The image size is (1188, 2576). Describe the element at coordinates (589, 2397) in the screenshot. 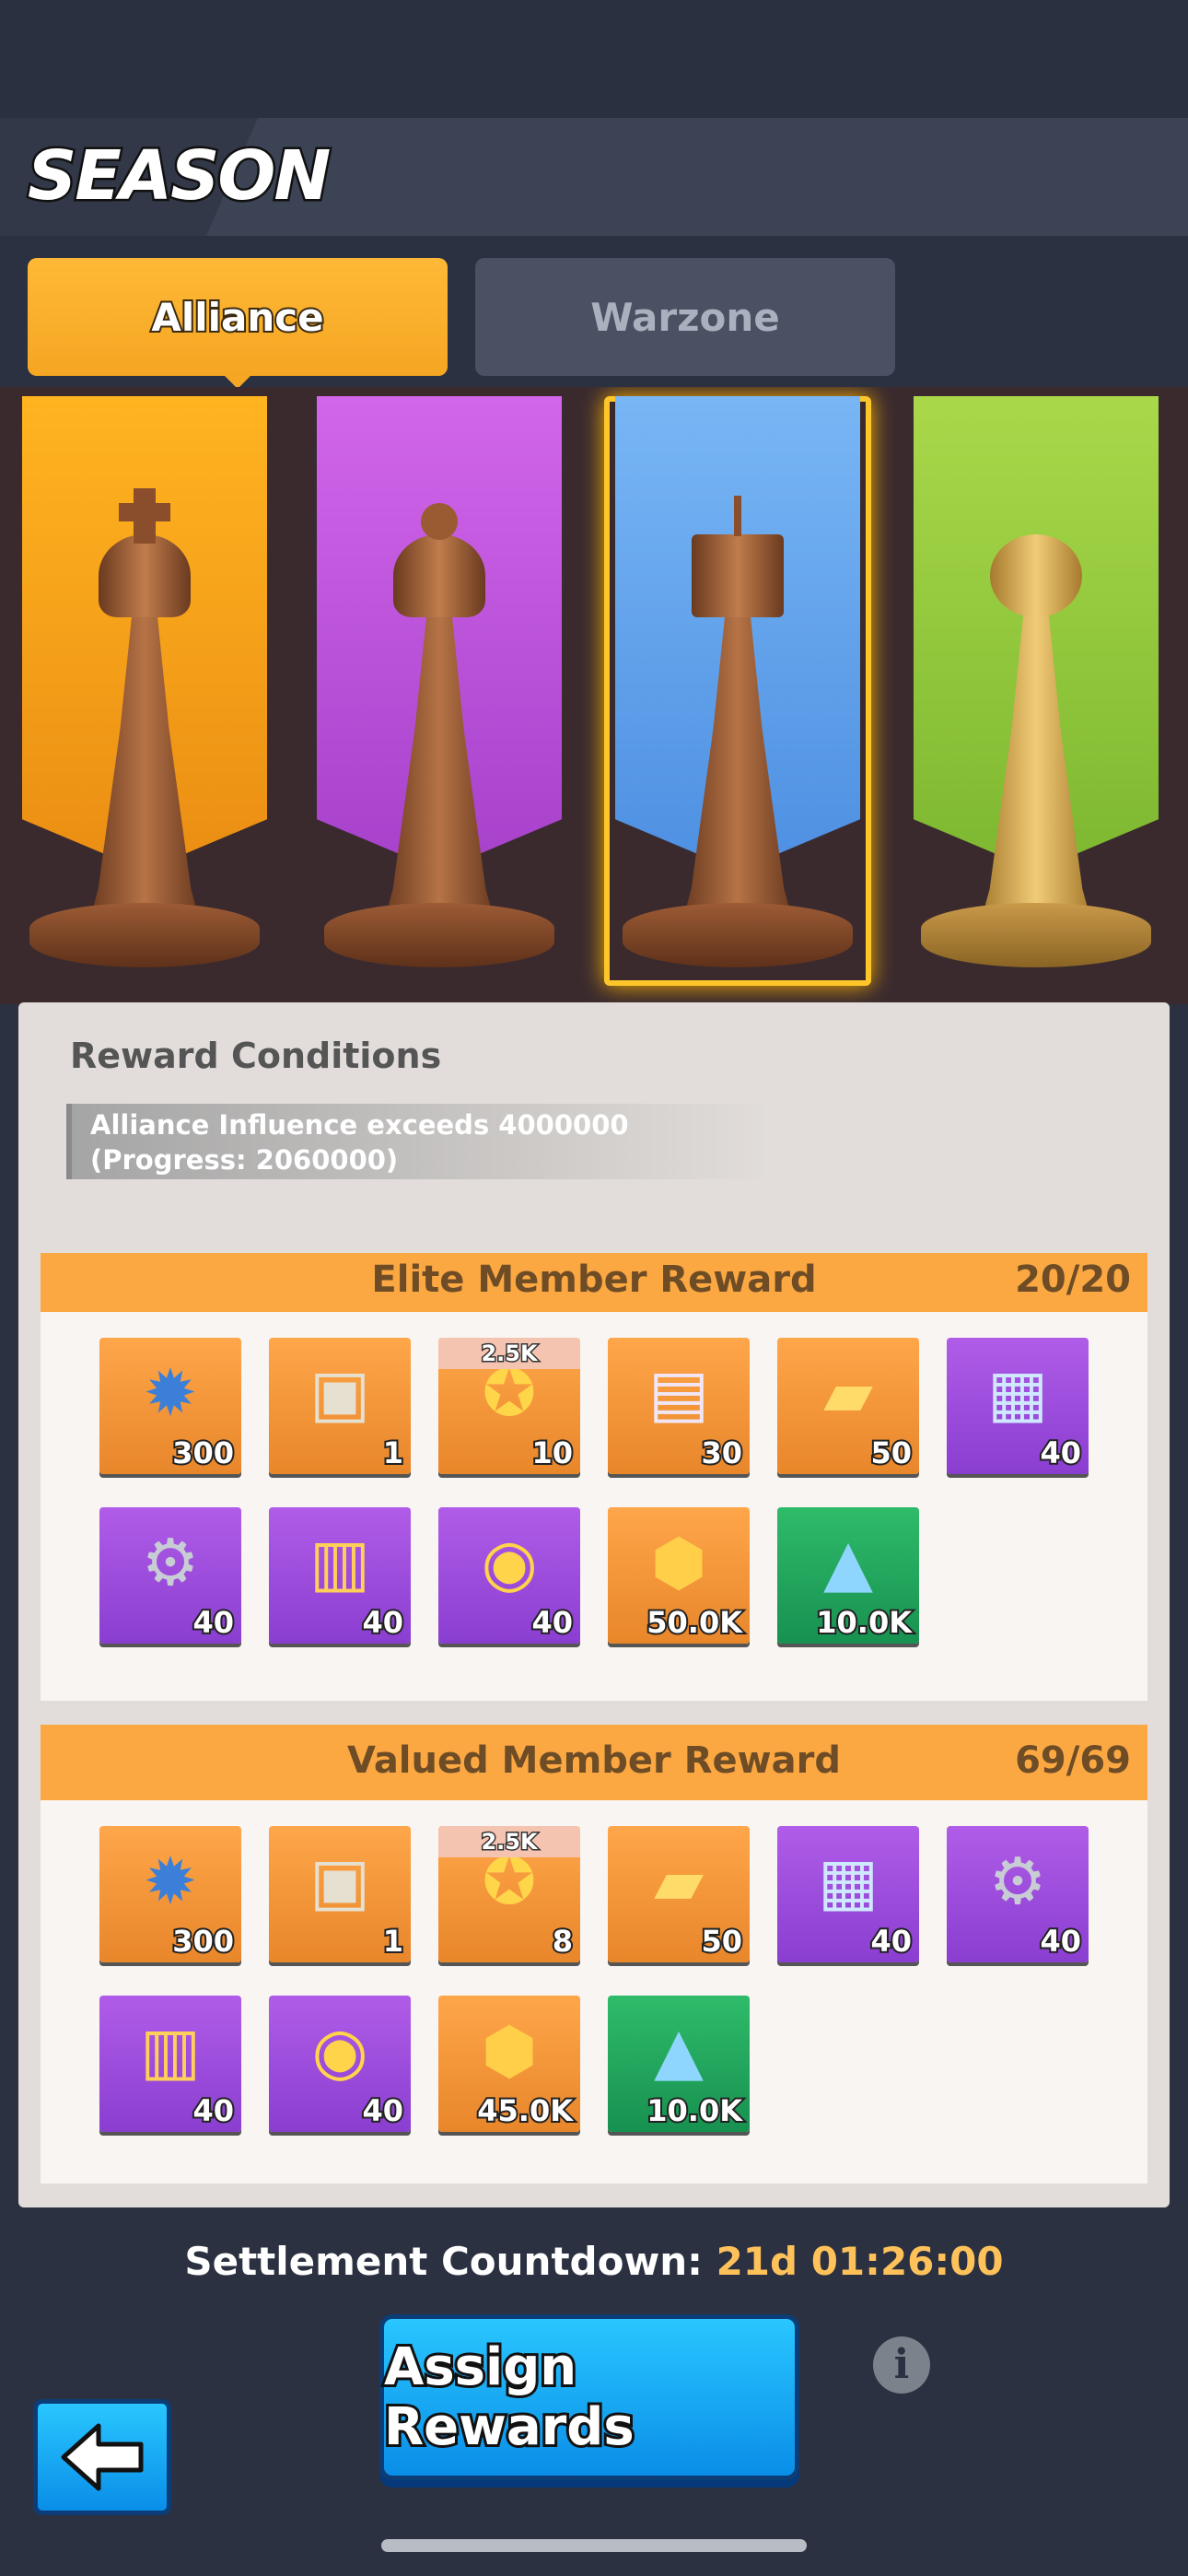

I see `assign-rewards-button: Assign Rewards` at that location.